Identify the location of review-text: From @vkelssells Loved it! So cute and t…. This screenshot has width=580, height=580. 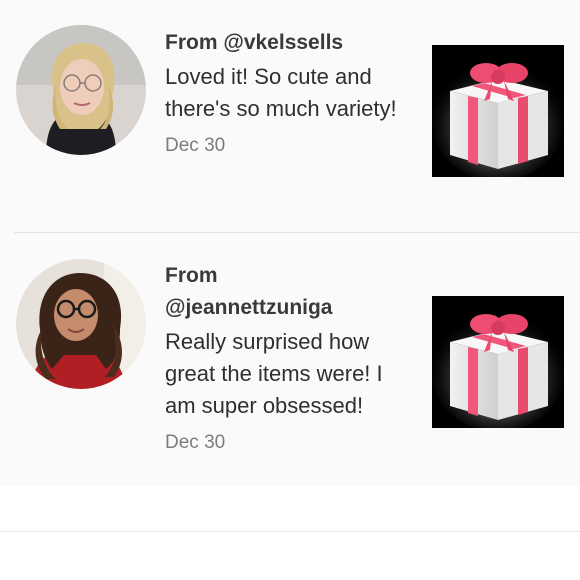
(290, 93).